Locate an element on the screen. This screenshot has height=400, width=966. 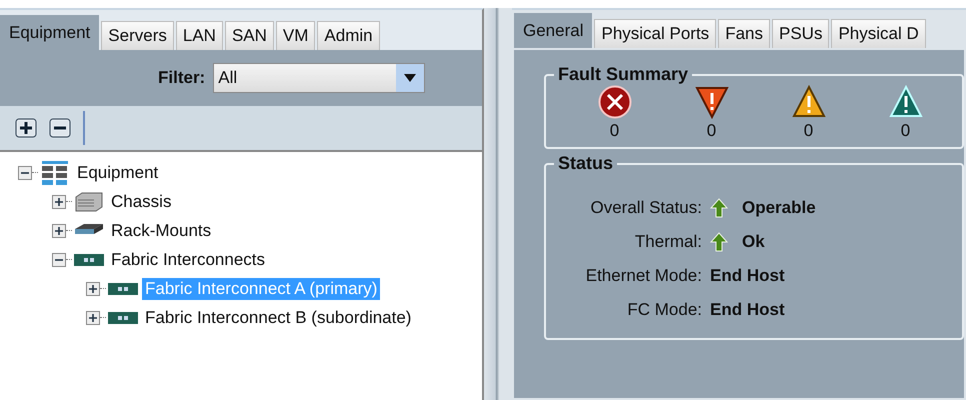
status-value: Ok is located at coordinates (753, 242).